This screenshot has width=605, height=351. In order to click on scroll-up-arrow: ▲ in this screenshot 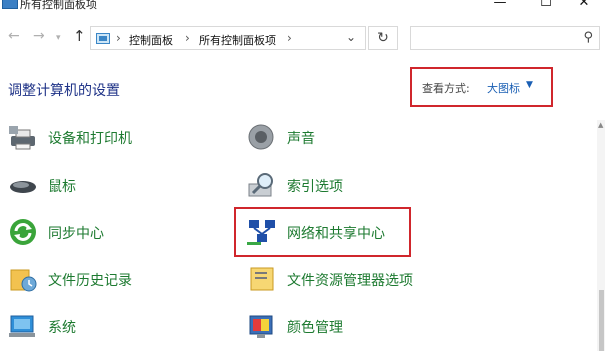, I will do `click(600, 125)`.